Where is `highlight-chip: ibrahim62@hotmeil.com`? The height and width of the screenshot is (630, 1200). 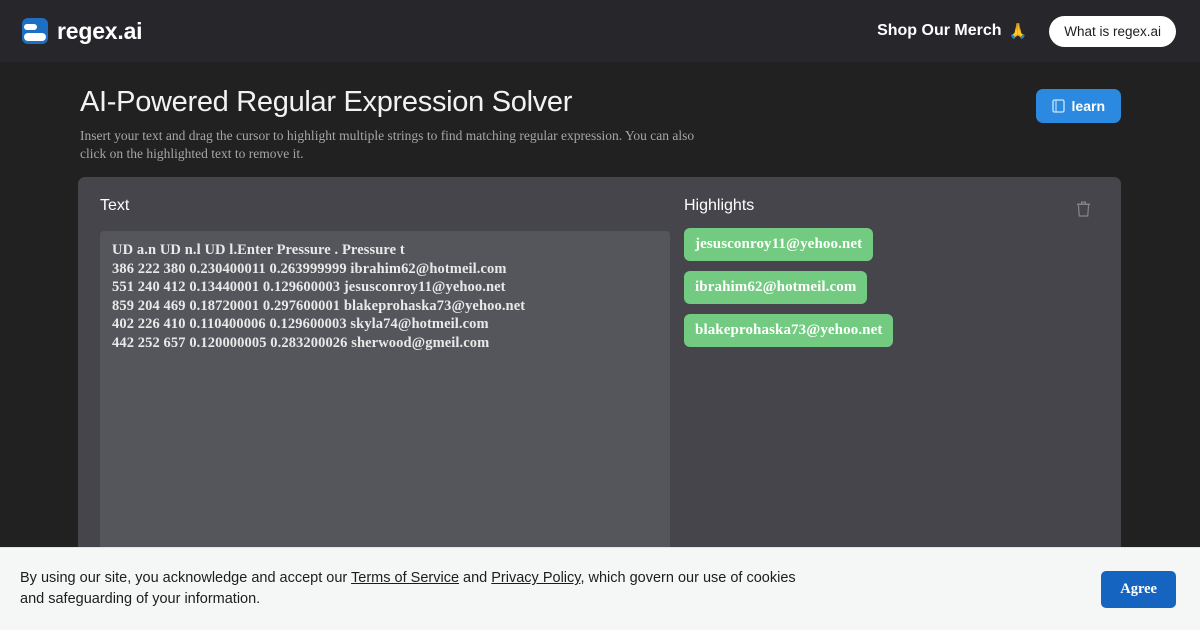
highlight-chip: ibrahim62@hotmeil.com is located at coordinates (776, 287).